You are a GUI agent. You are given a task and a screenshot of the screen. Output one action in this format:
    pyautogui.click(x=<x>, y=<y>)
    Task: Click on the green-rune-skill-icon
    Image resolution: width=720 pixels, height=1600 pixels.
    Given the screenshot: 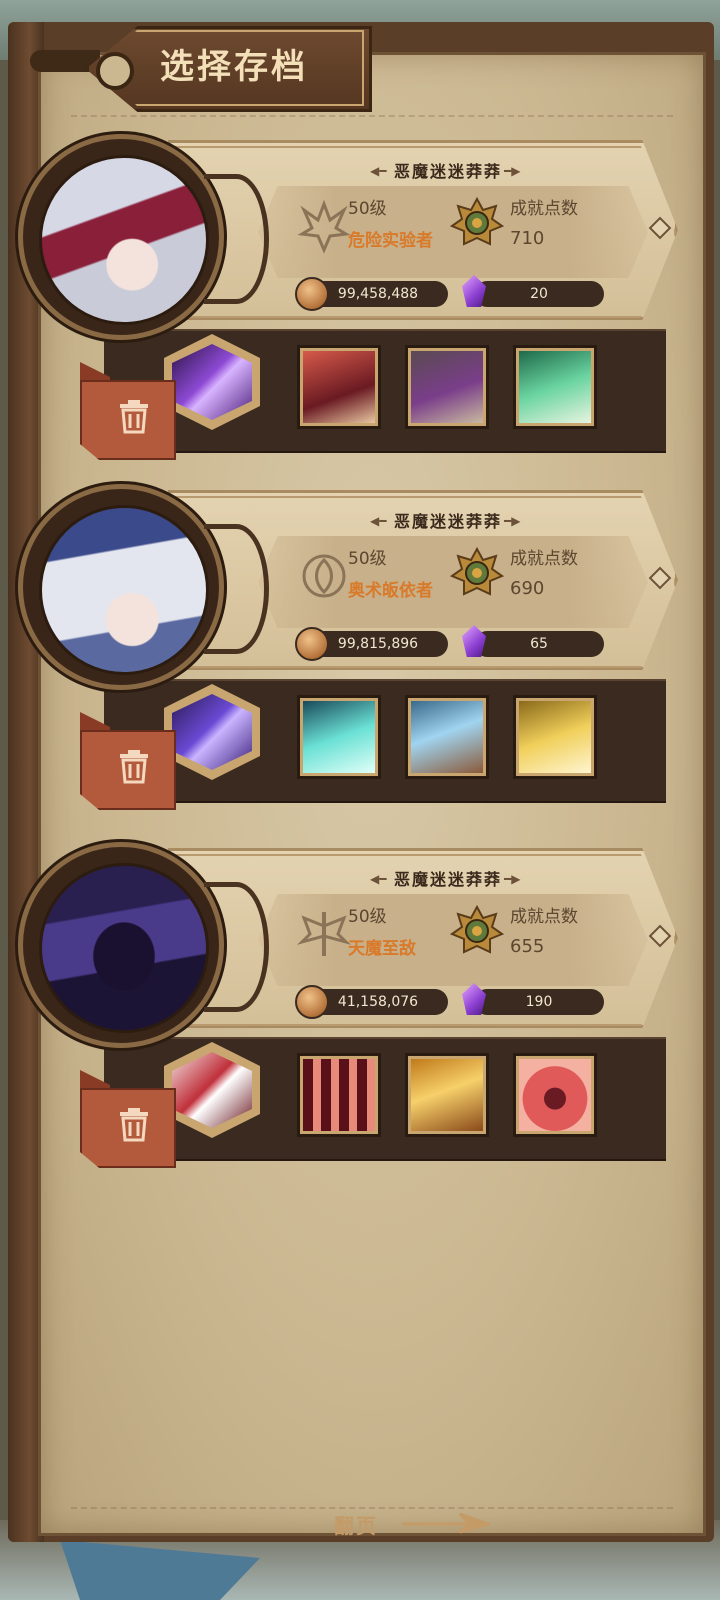 What is the action you would take?
    pyautogui.click(x=555, y=387)
    